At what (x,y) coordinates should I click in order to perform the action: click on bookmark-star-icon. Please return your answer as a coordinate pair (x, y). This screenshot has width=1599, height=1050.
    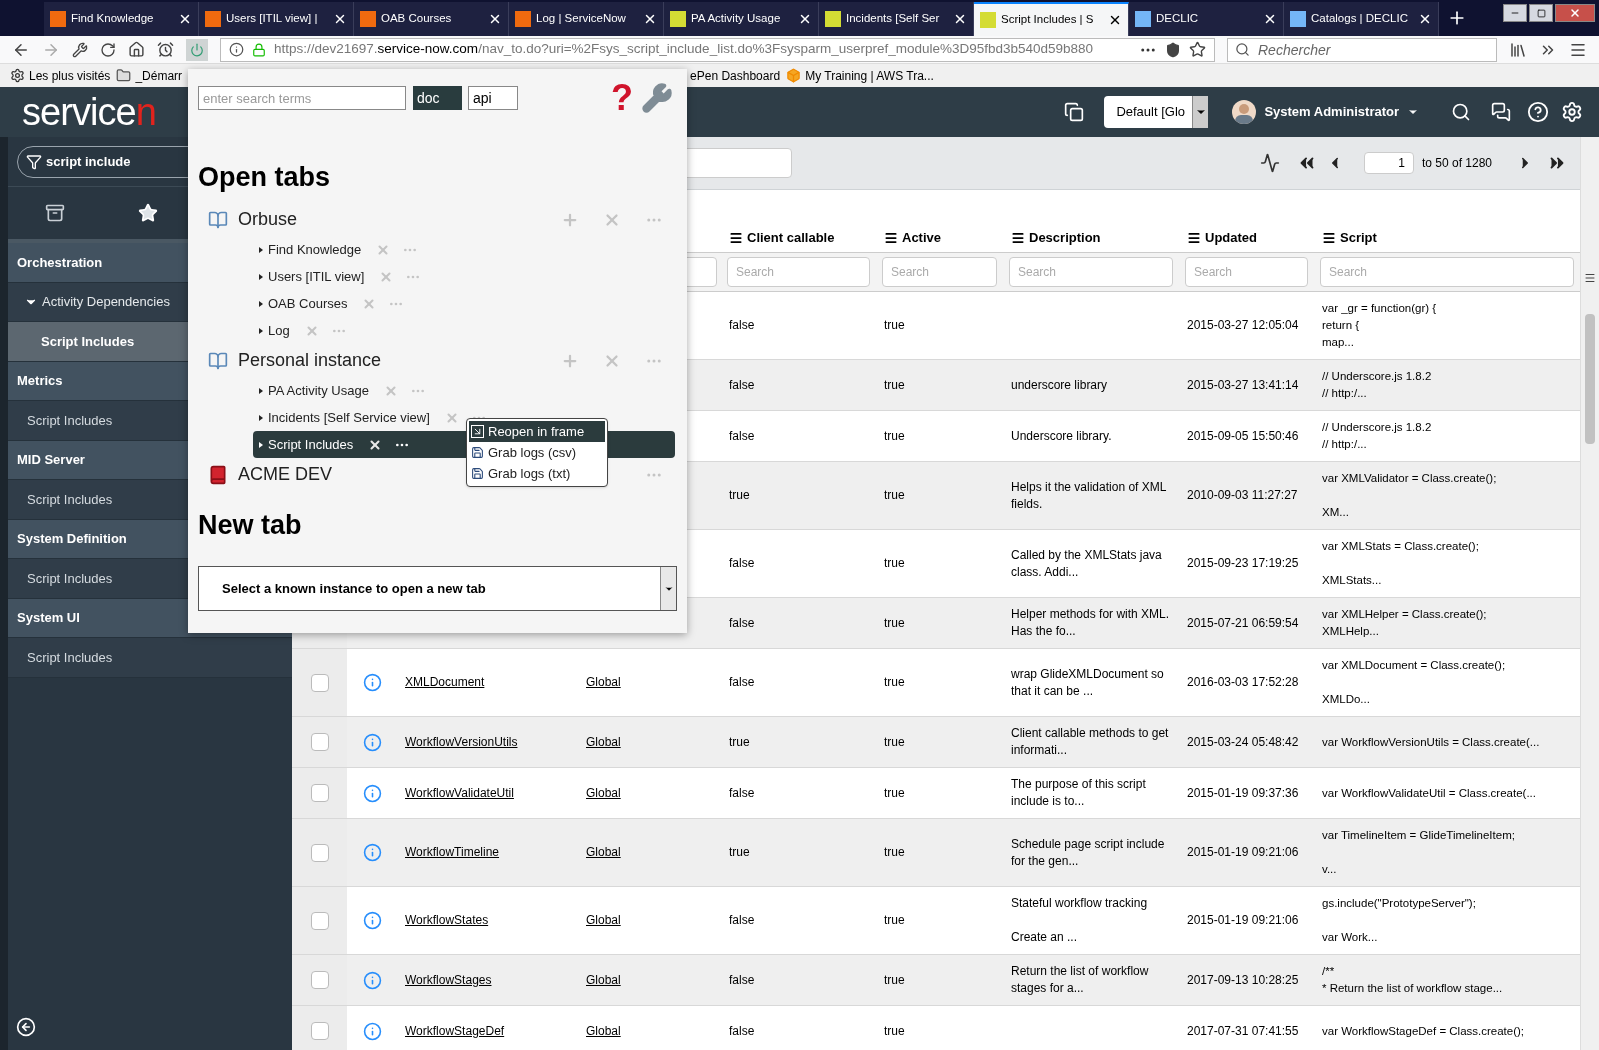
    Looking at the image, I should click on (1197, 49).